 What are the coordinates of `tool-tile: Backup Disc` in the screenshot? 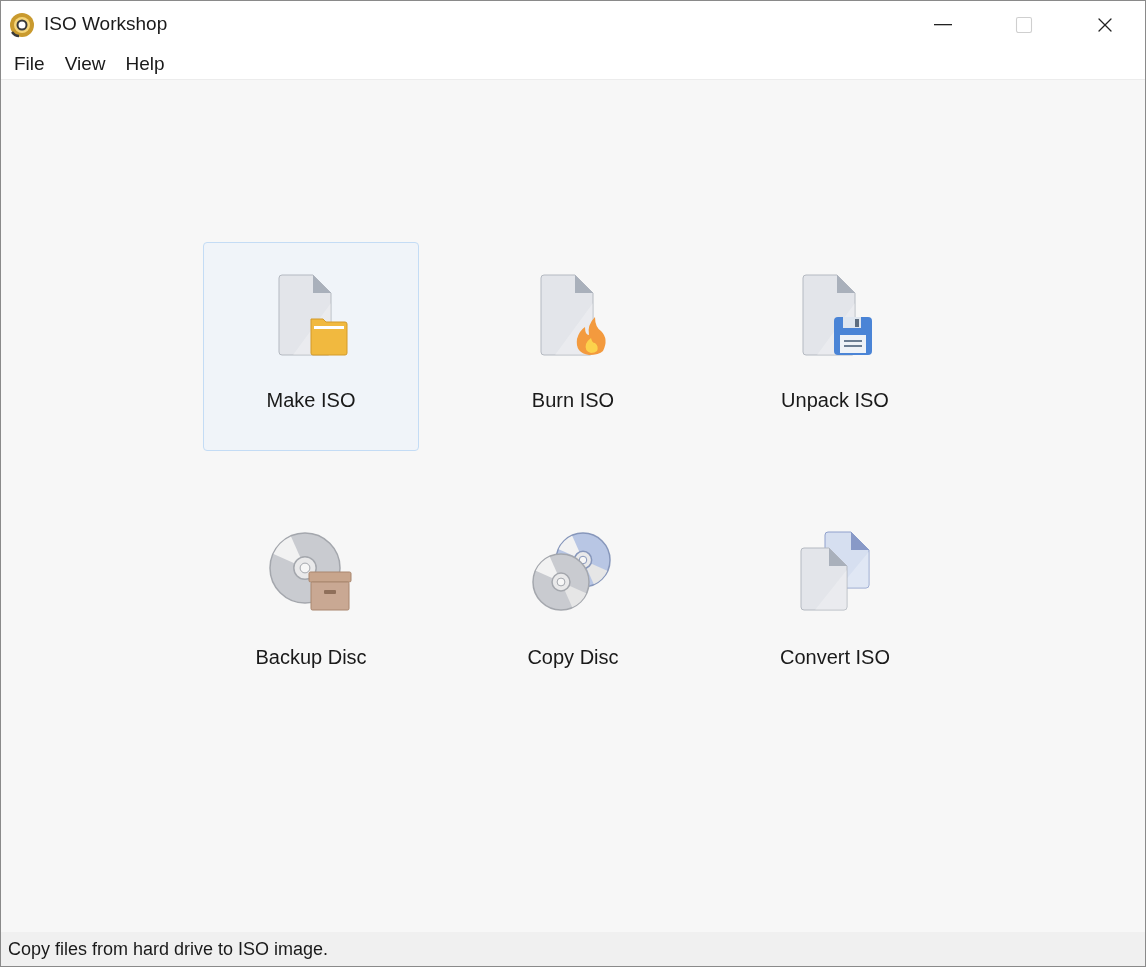 It's located at (311, 603).